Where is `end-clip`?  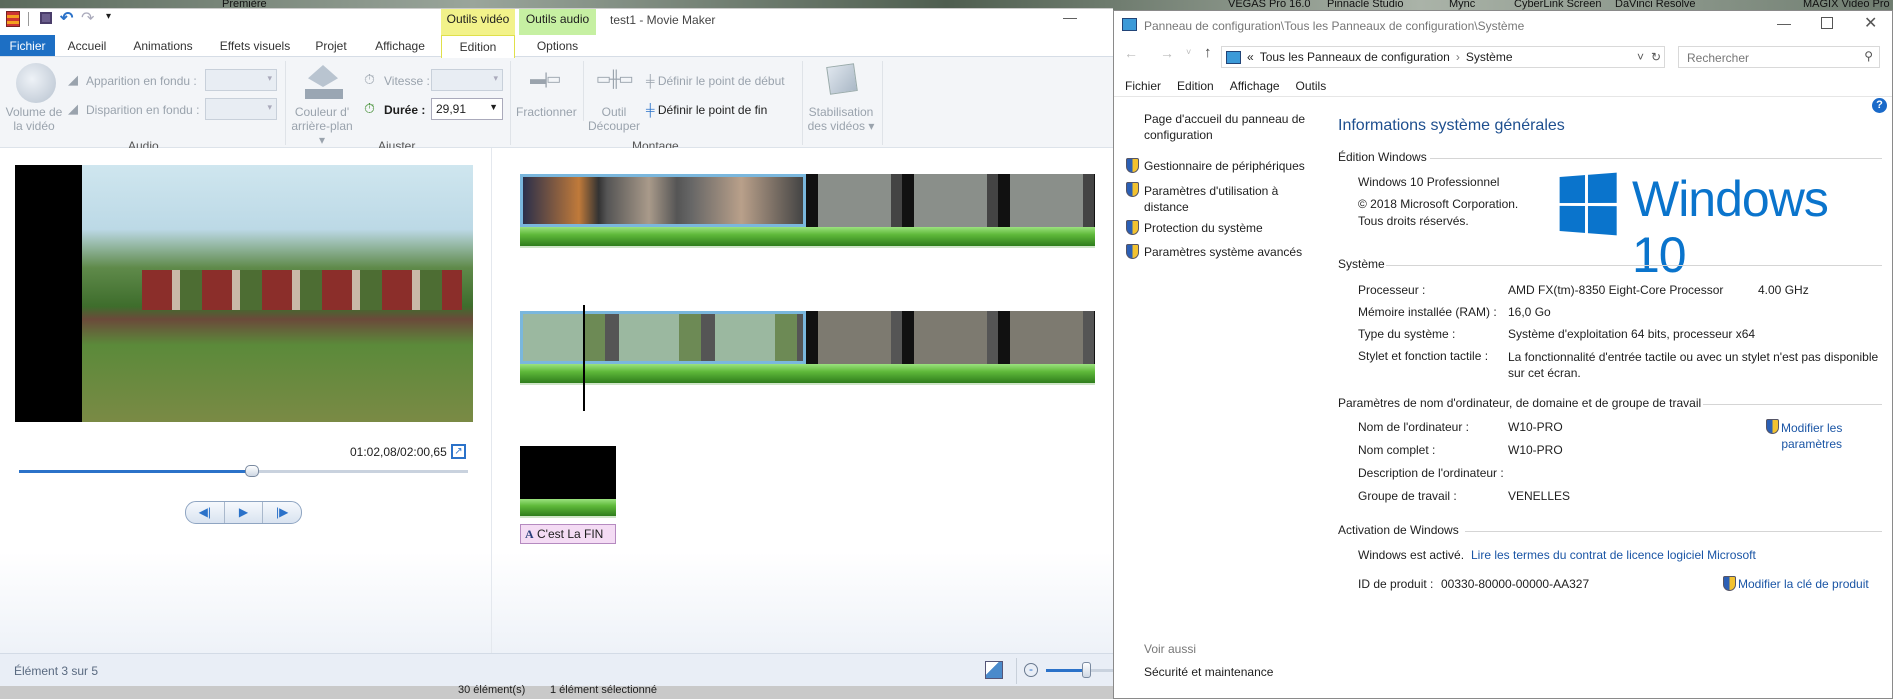
end-clip is located at coordinates (568, 472).